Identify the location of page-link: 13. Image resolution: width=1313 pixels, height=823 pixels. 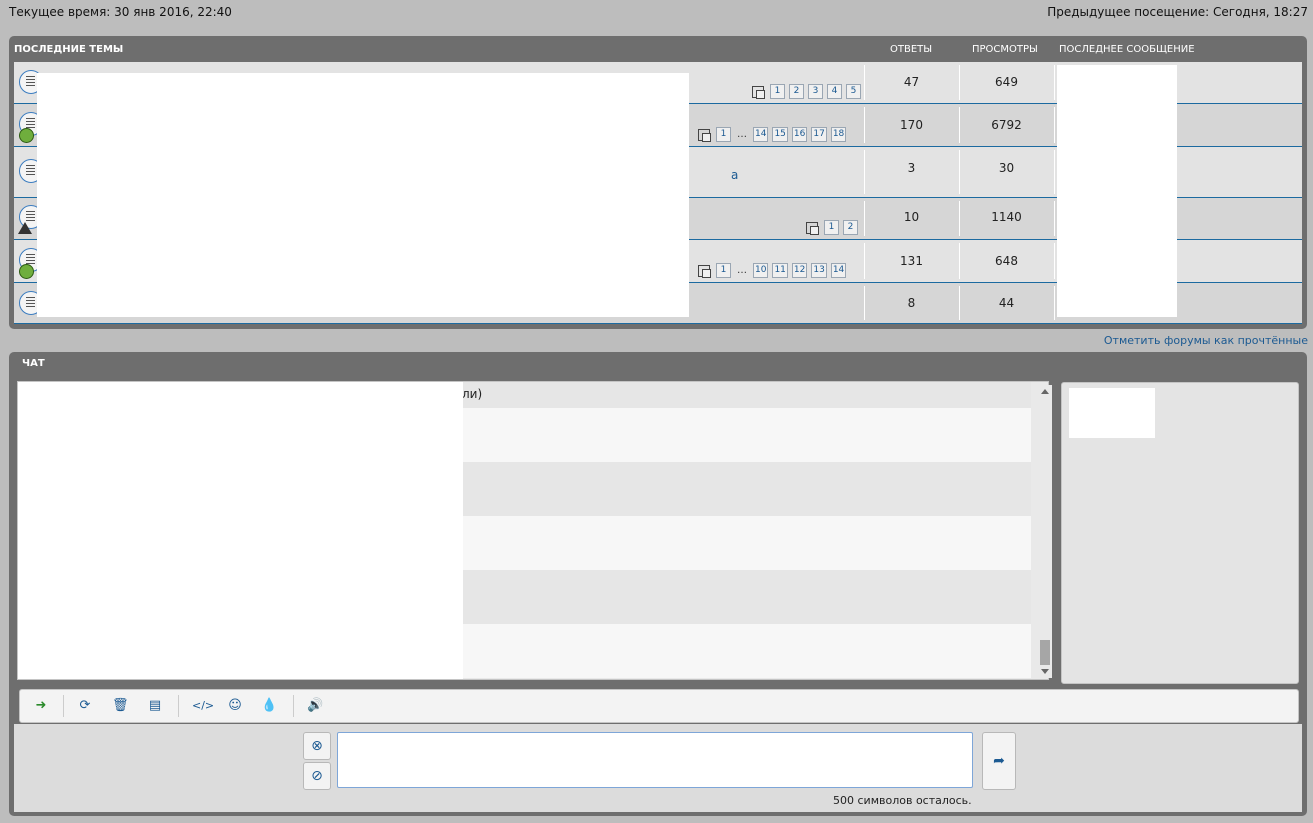
(819, 270).